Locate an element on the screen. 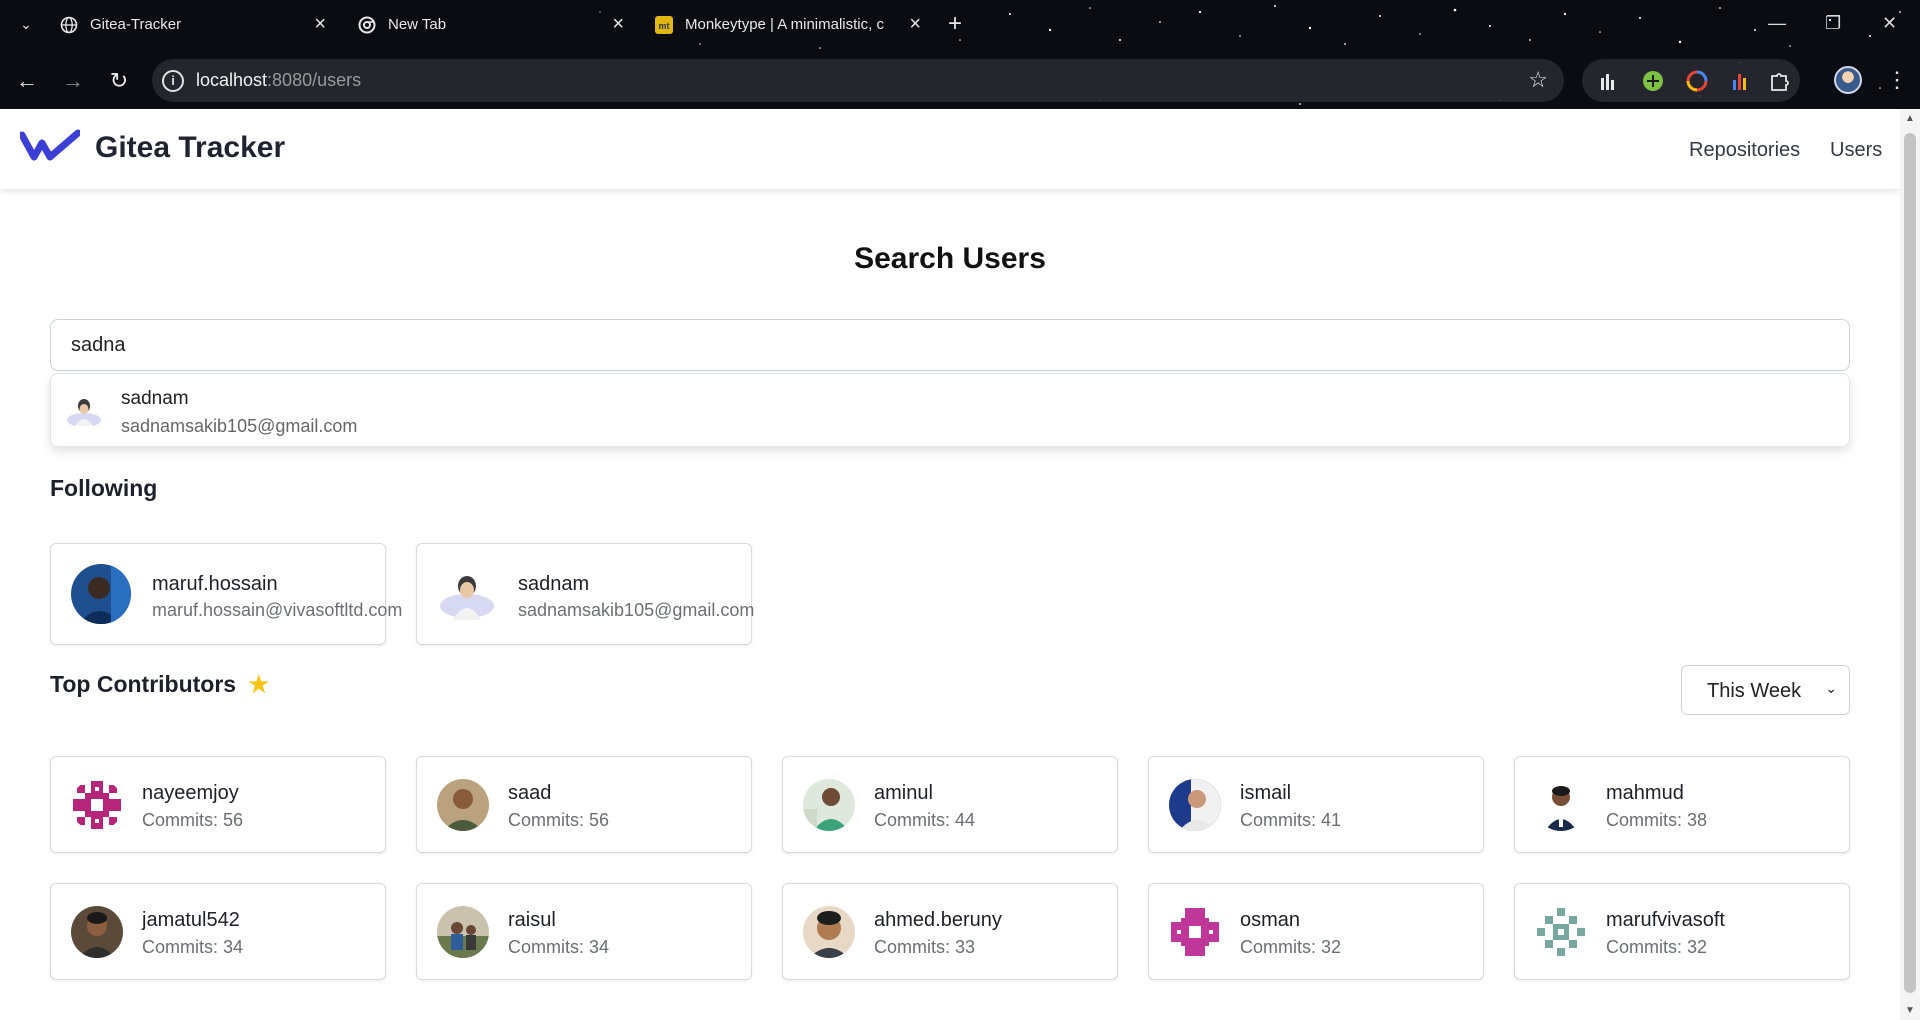  suggestion-name: sadnam is located at coordinates (155, 398).